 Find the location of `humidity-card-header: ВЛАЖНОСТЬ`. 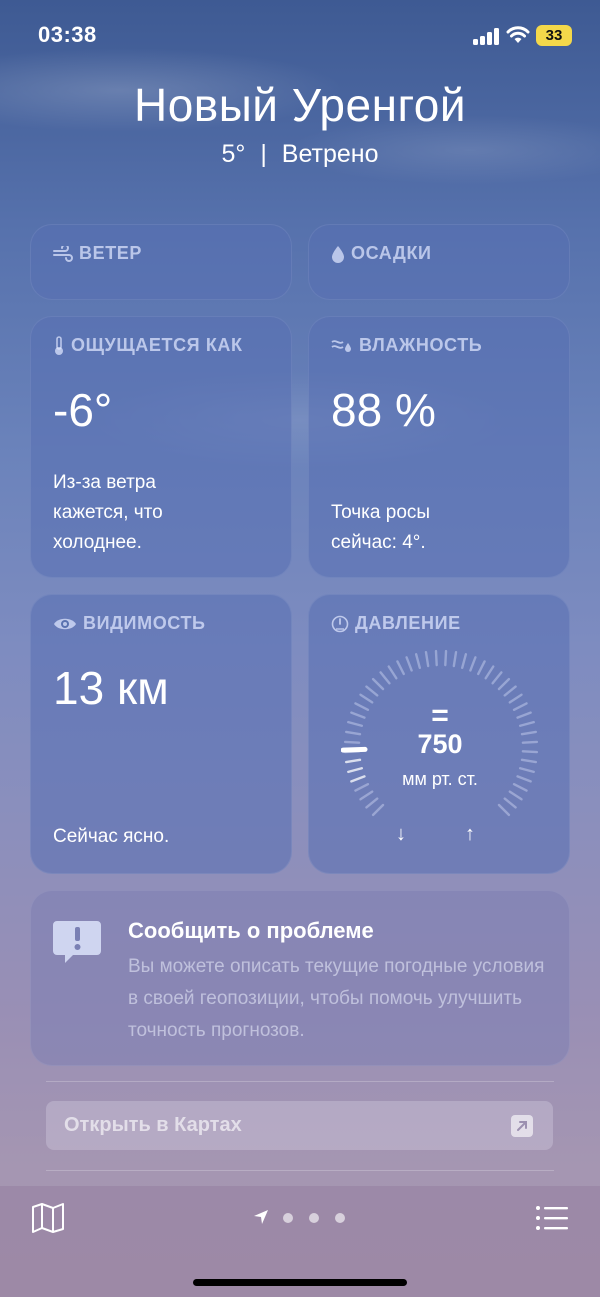

humidity-card-header: ВЛАЖНОСТЬ is located at coordinates (406, 345).